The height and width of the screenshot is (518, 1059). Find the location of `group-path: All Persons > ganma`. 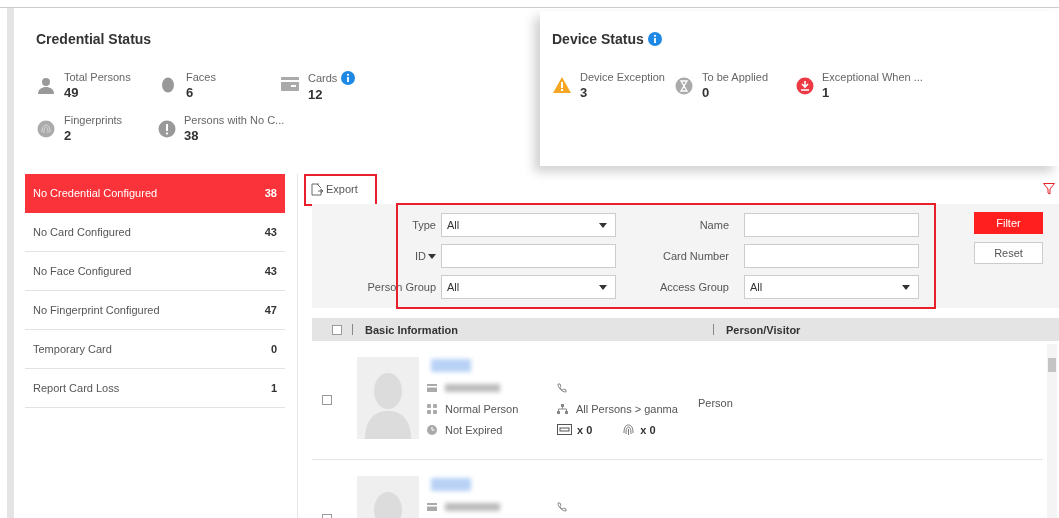

group-path: All Persons > ganma is located at coordinates (627, 408).